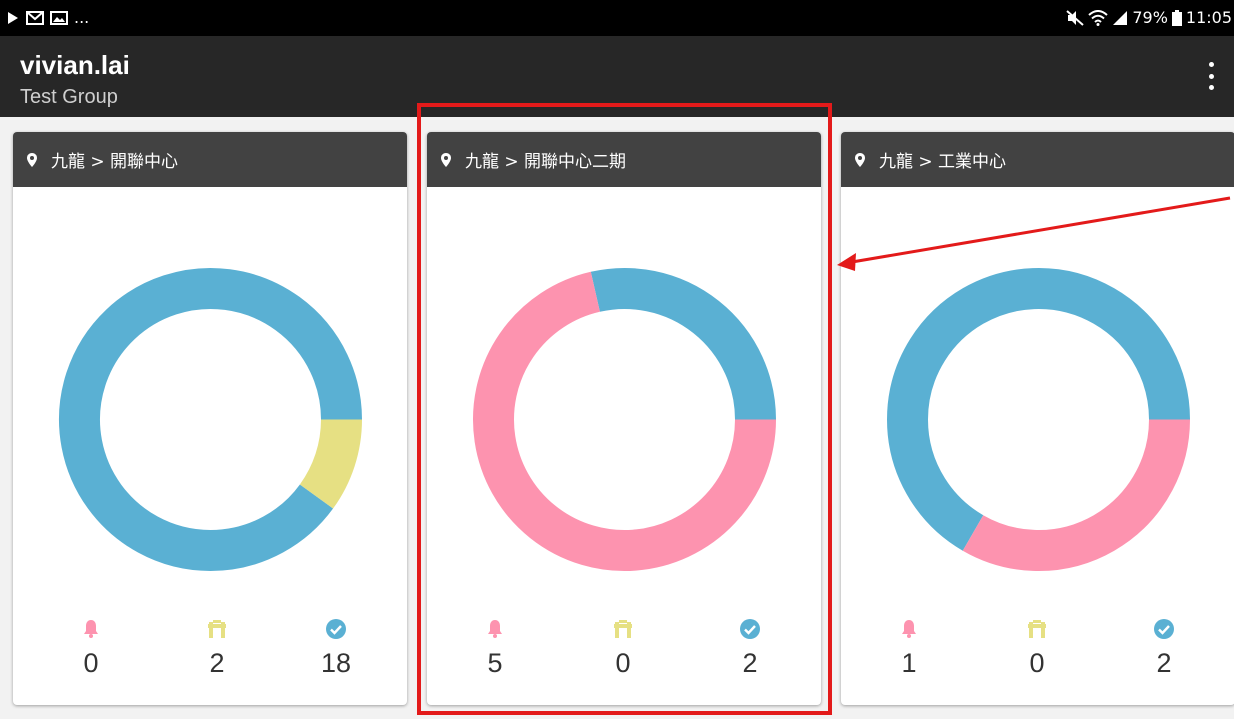 The width and height of the screenshot is (1234, 719). I want to click on status-counts: 5 0 2, so click(624, 653).